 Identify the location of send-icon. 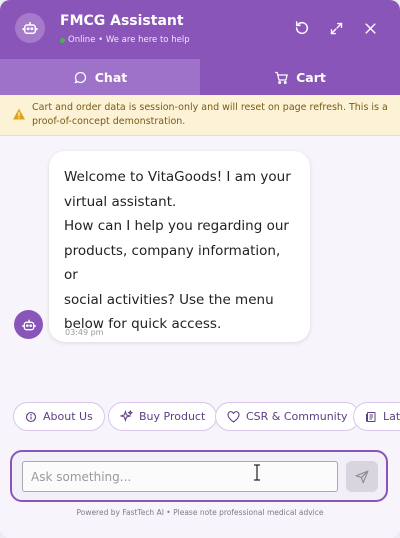
(362, 476).